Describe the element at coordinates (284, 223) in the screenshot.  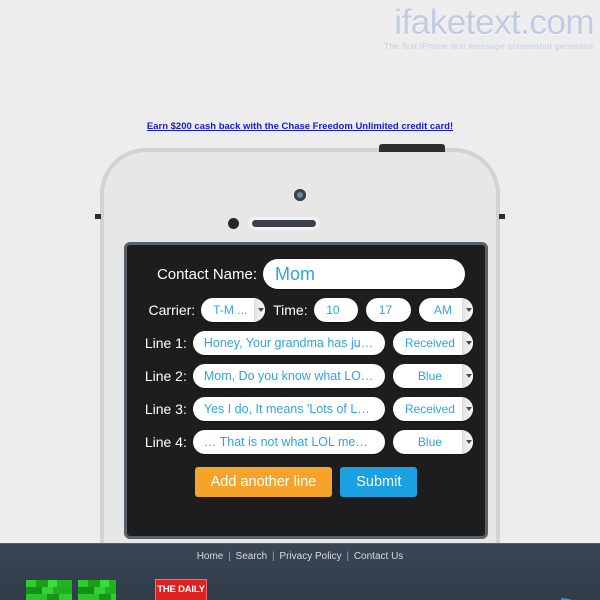
I see `earpiece-speaker-icon` at that location.